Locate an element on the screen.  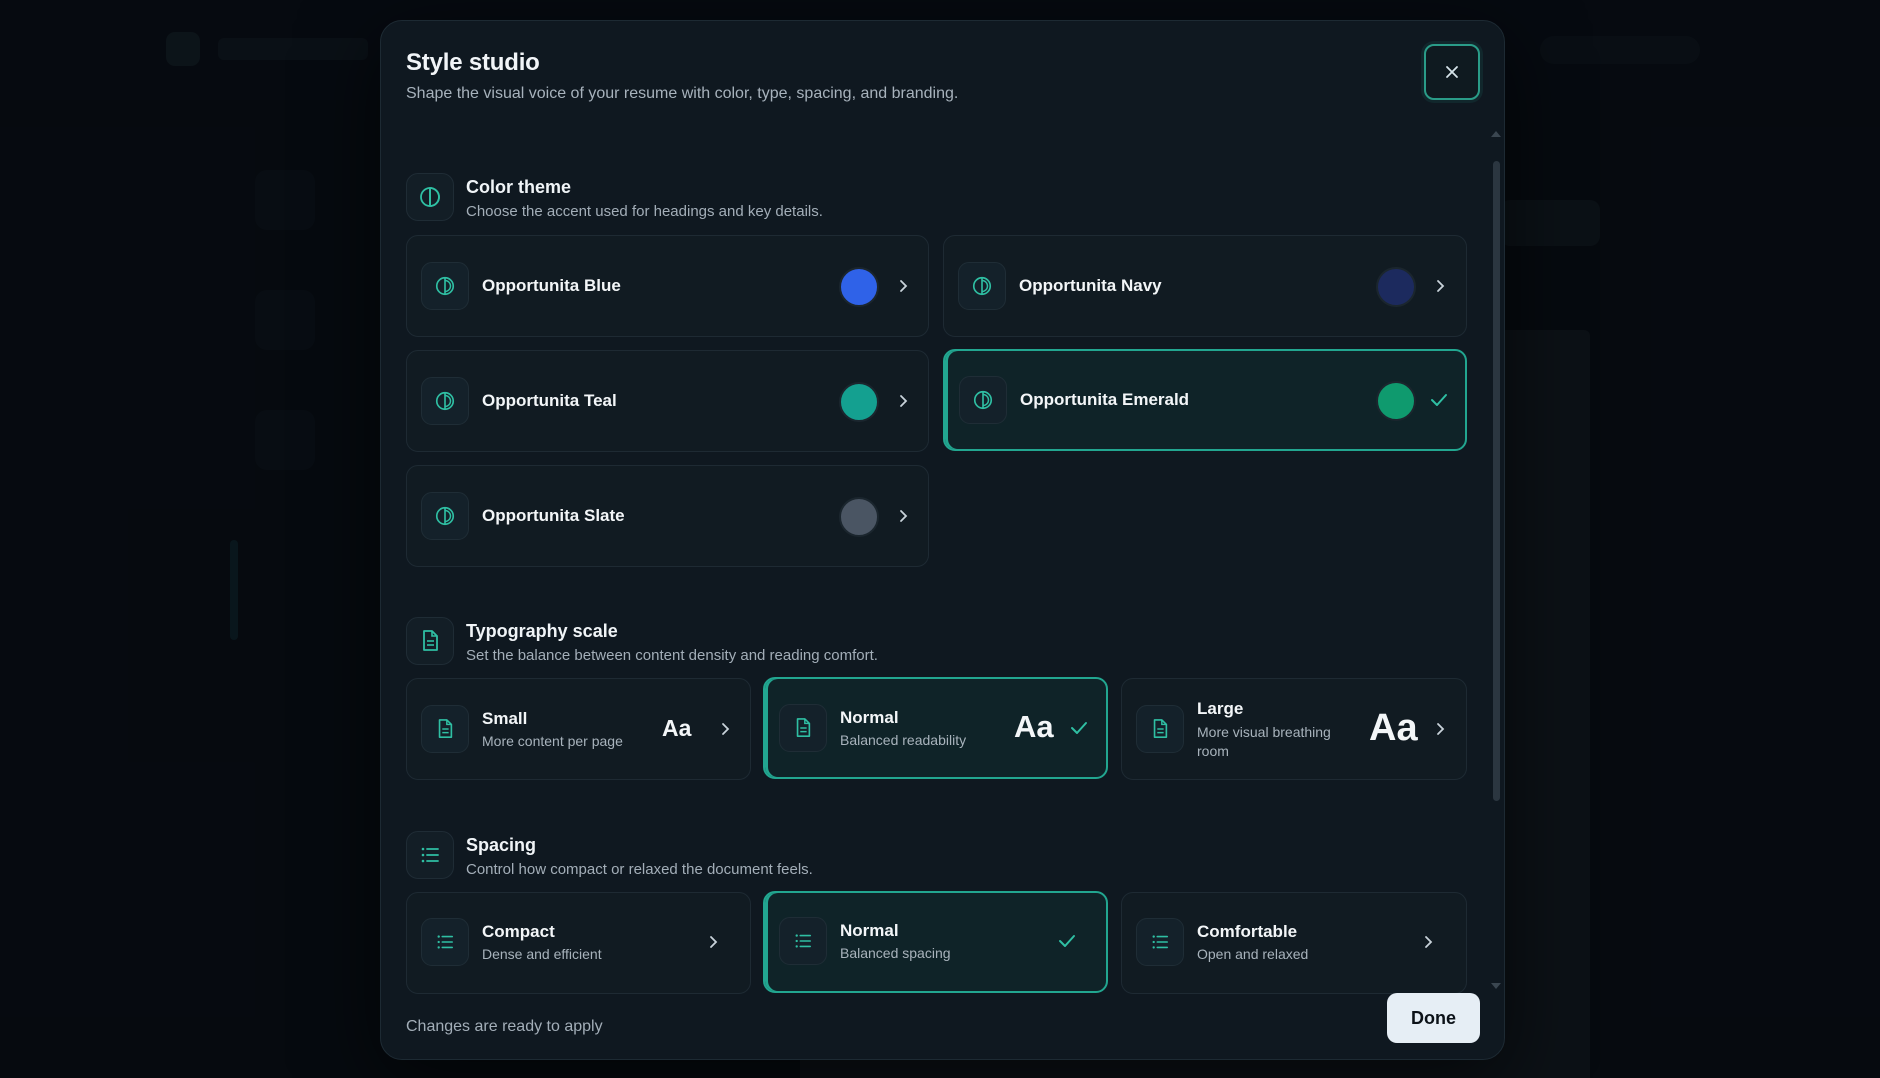
typography-option-normal: Normal Balanced readability Aa is located at coordinates (935, 728).